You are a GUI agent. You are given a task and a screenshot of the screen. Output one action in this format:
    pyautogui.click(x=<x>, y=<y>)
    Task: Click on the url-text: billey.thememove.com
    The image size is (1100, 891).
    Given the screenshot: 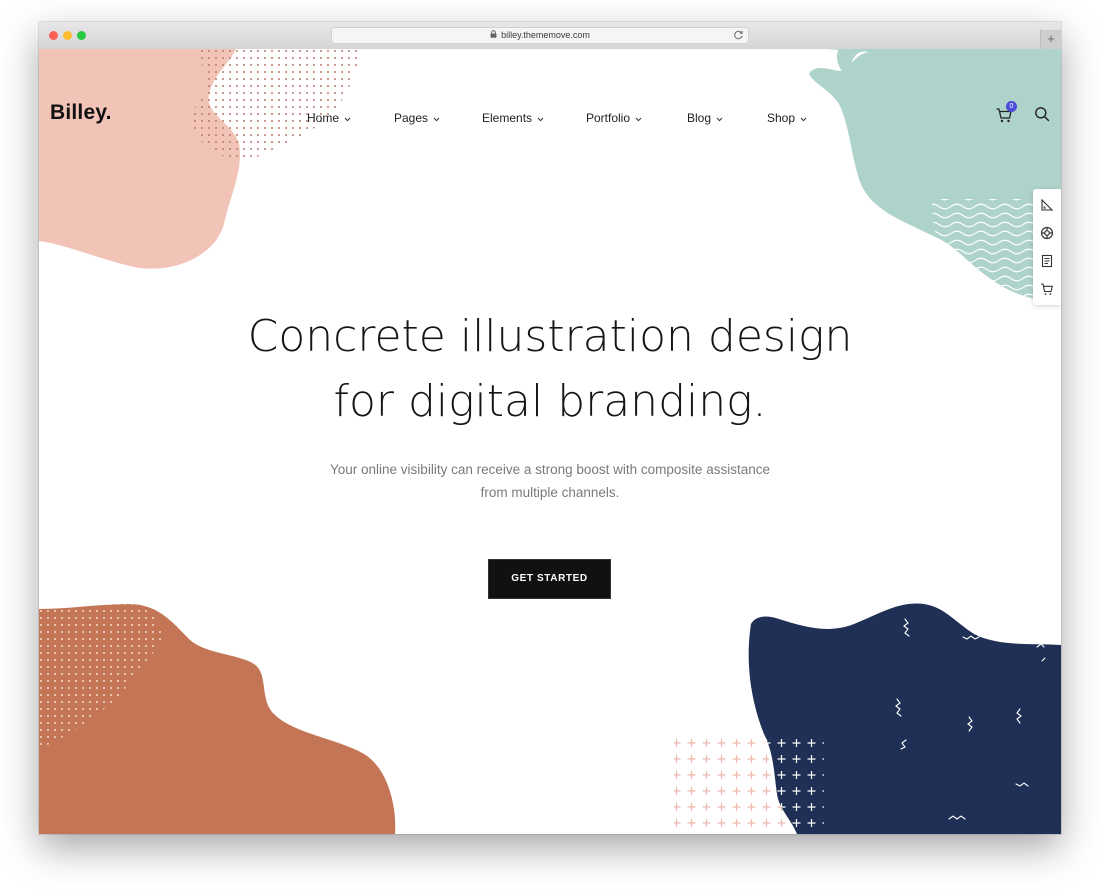 What is the action you would take?
    pyautogui.click(x=545, y=35)
    